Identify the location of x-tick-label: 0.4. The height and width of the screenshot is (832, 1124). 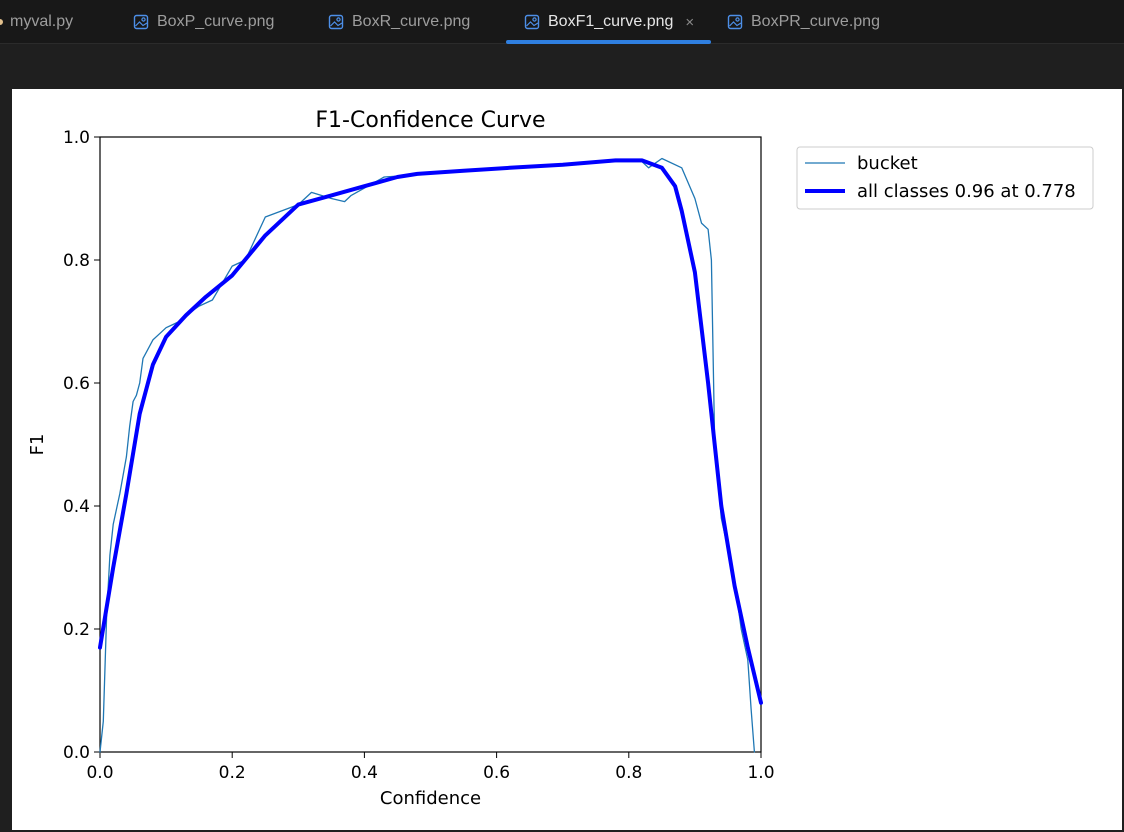
(364, 773).